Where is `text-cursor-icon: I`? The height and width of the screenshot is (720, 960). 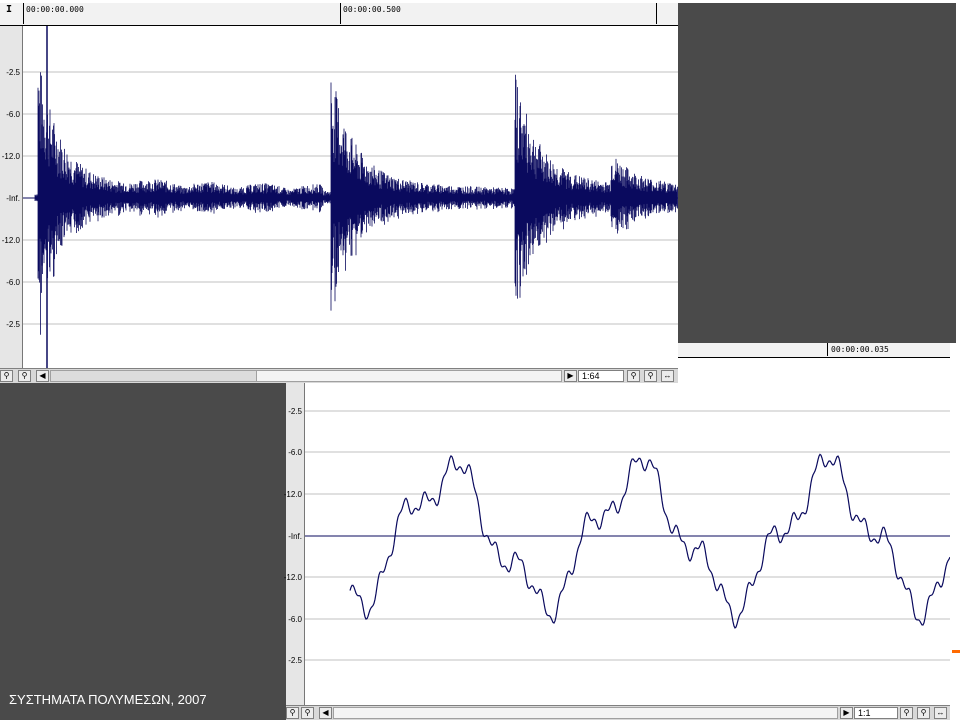
text-cursor-icon: I is located at coordinates (9, 9).